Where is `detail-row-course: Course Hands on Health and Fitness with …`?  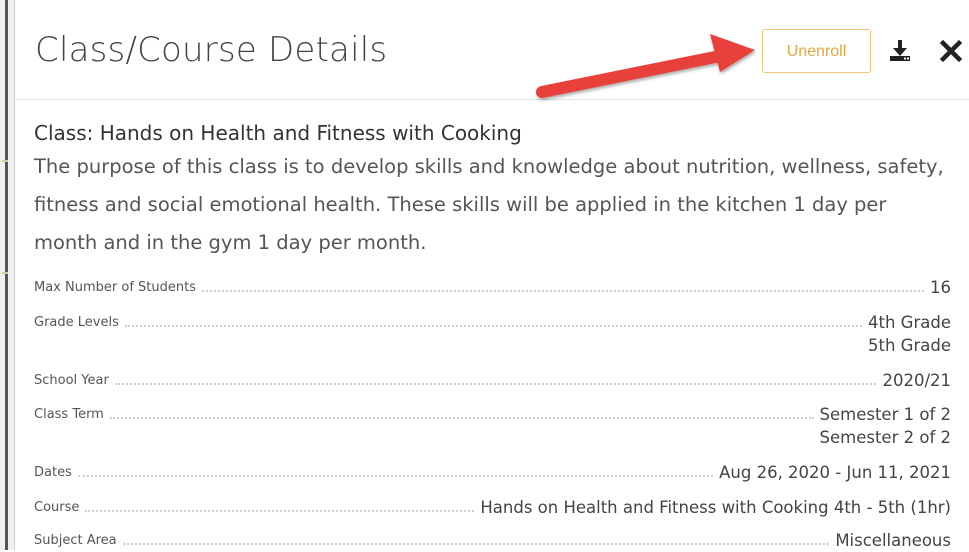
detail-row-course: Course Hands on Health and Fitness with … is located at coordinates (492, 507).